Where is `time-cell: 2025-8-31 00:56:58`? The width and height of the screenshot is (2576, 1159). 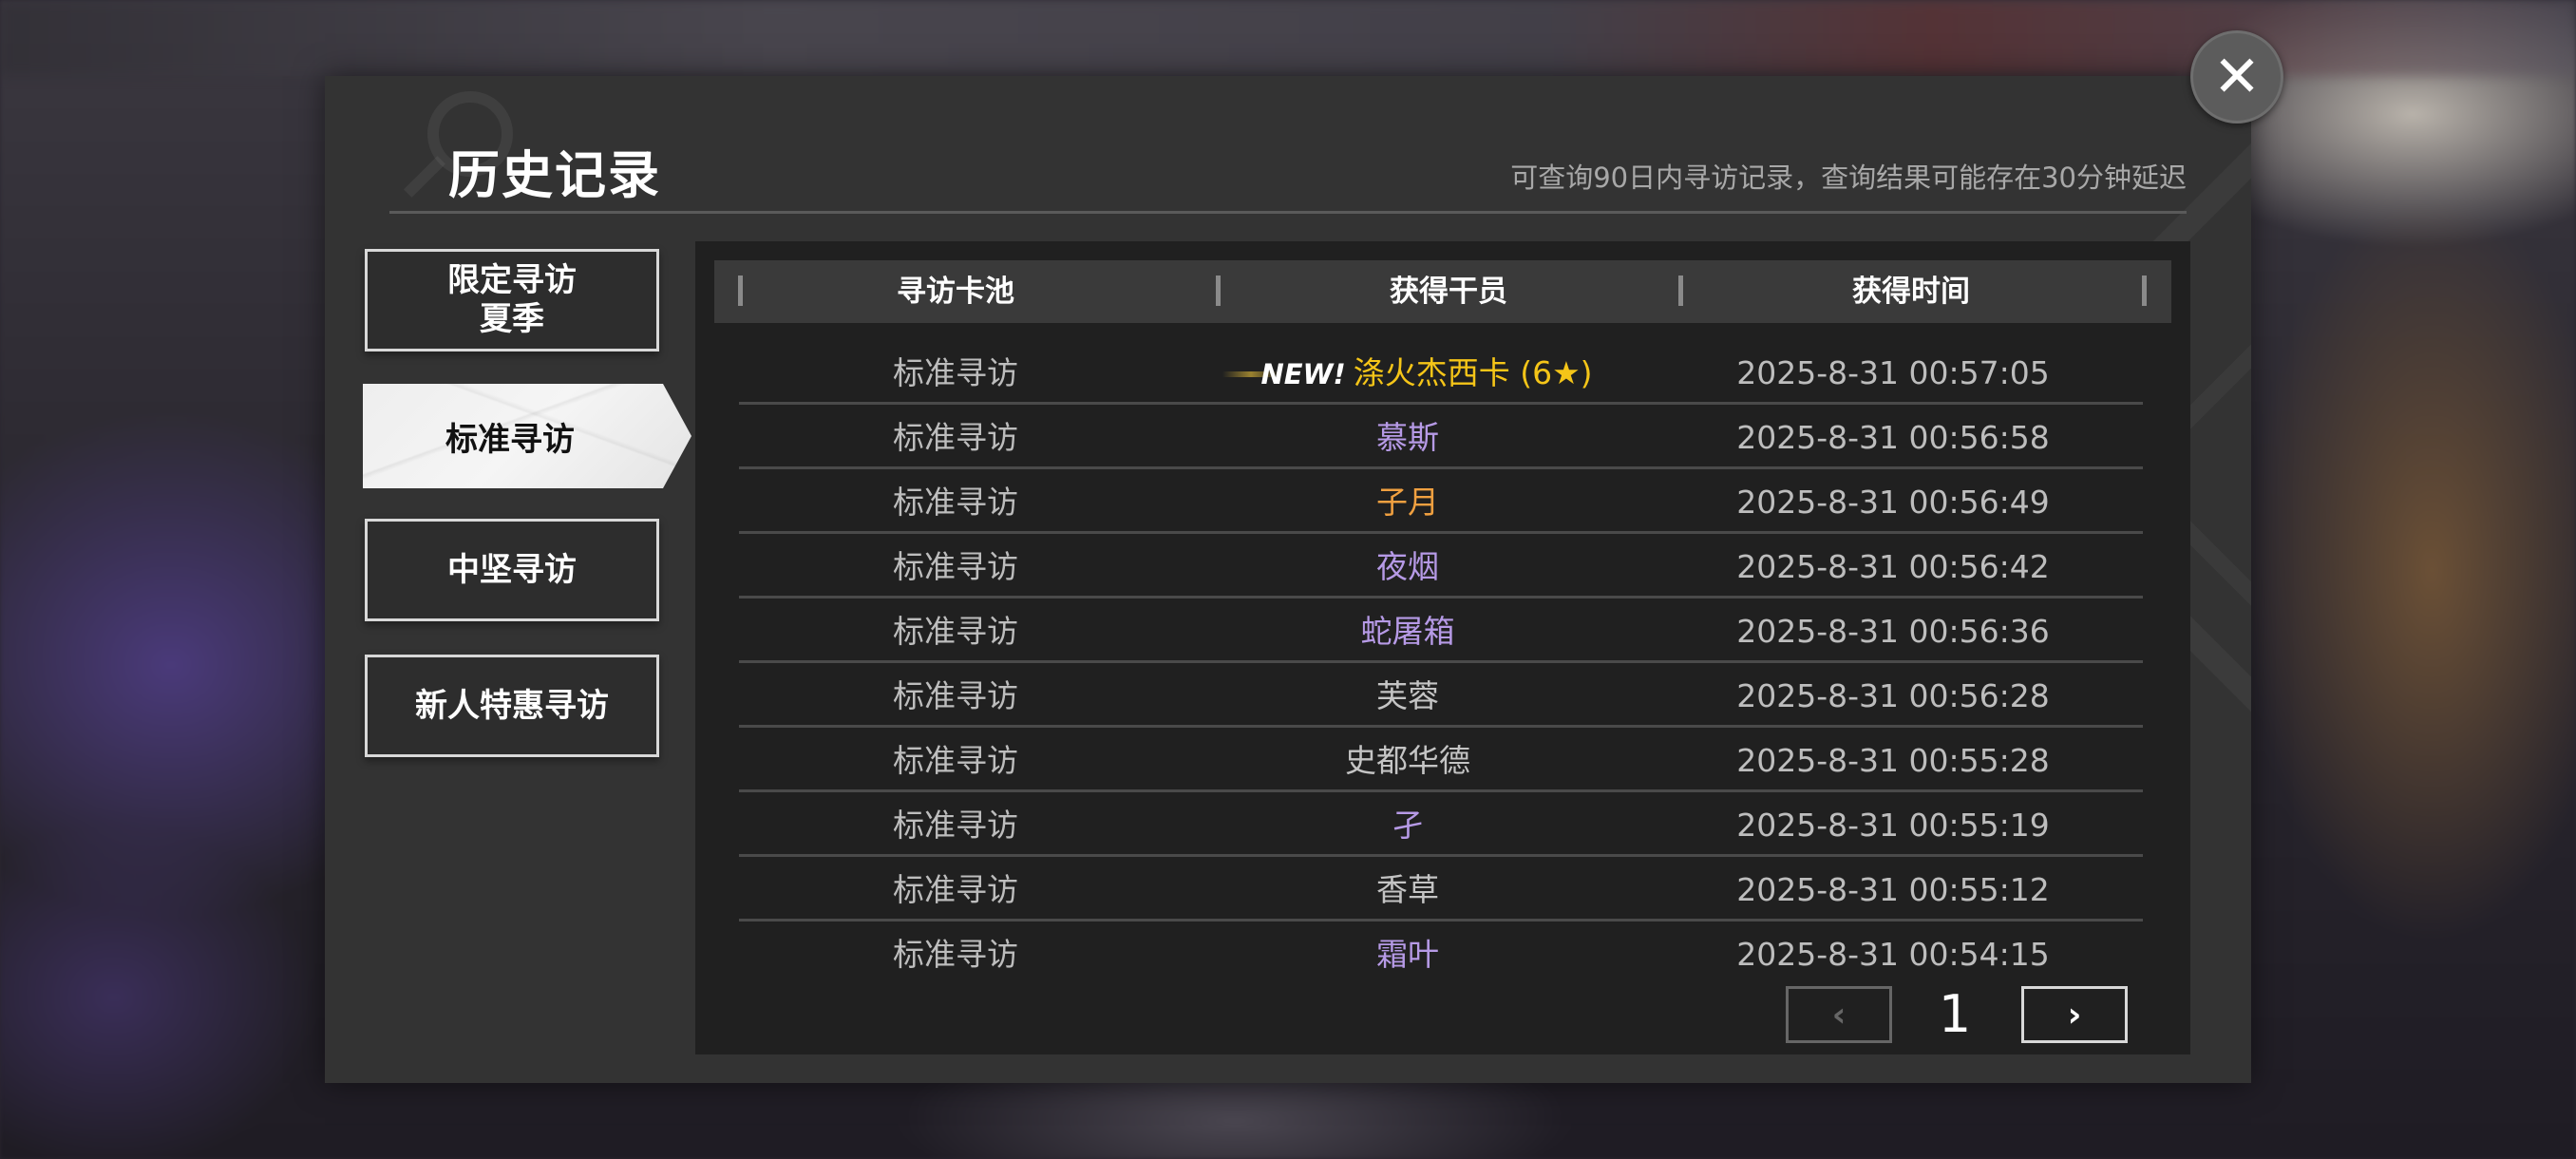 time-cell: 2025-8-31 00:56:58 is located at coordinates (1893, 437).